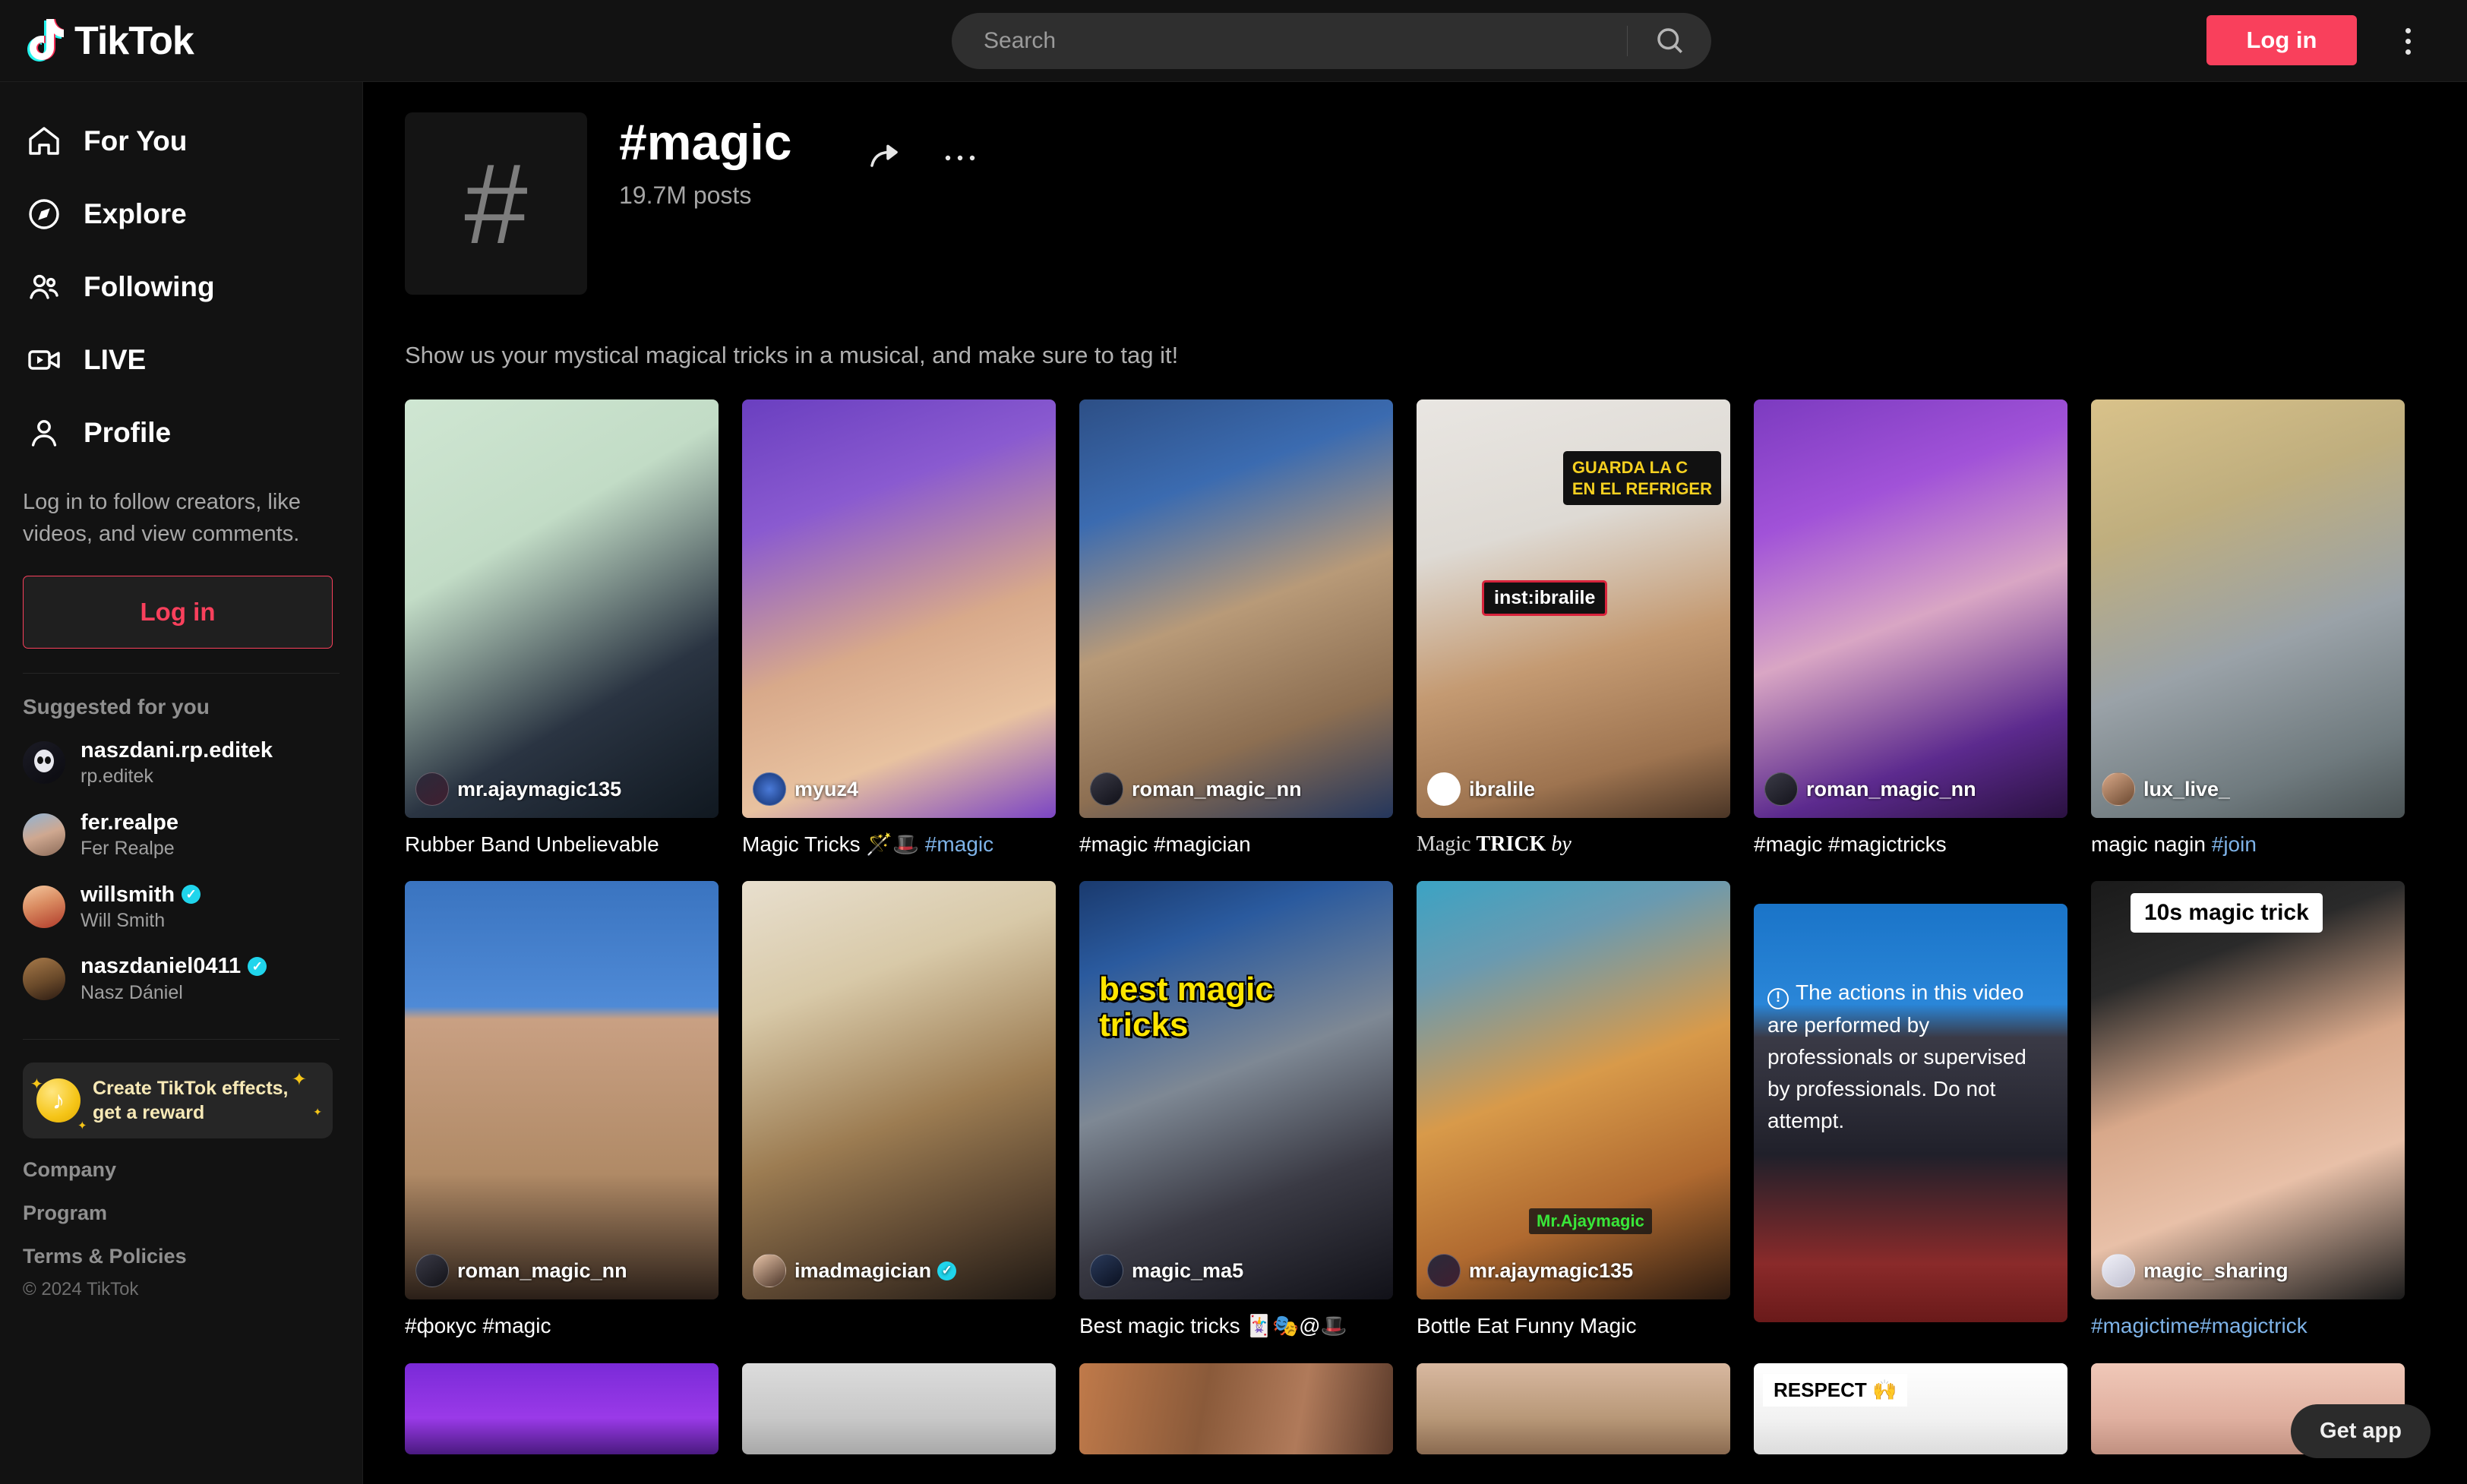 This screenshot has width=2467, height=1484. What do you see at coordinates (562, 609) in the screenshot?
I see `video-thumbnail: mr.ajaymagic135` at bounding box center [562, 609].